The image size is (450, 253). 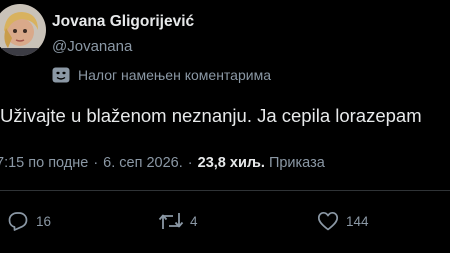 I want to click on author-handle: @Jovanana, so click(x=92, y=46).